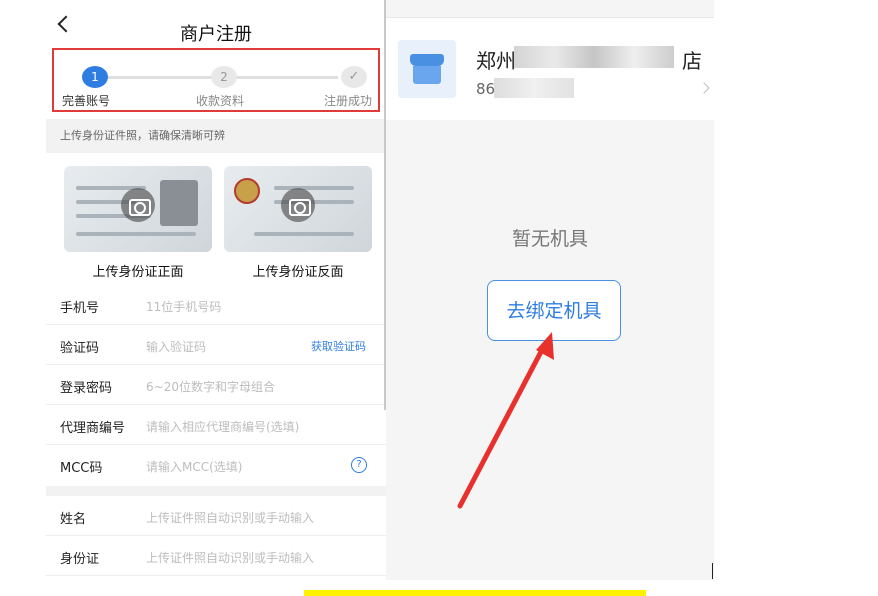  I want to click on store-icon, so click(427, 69).